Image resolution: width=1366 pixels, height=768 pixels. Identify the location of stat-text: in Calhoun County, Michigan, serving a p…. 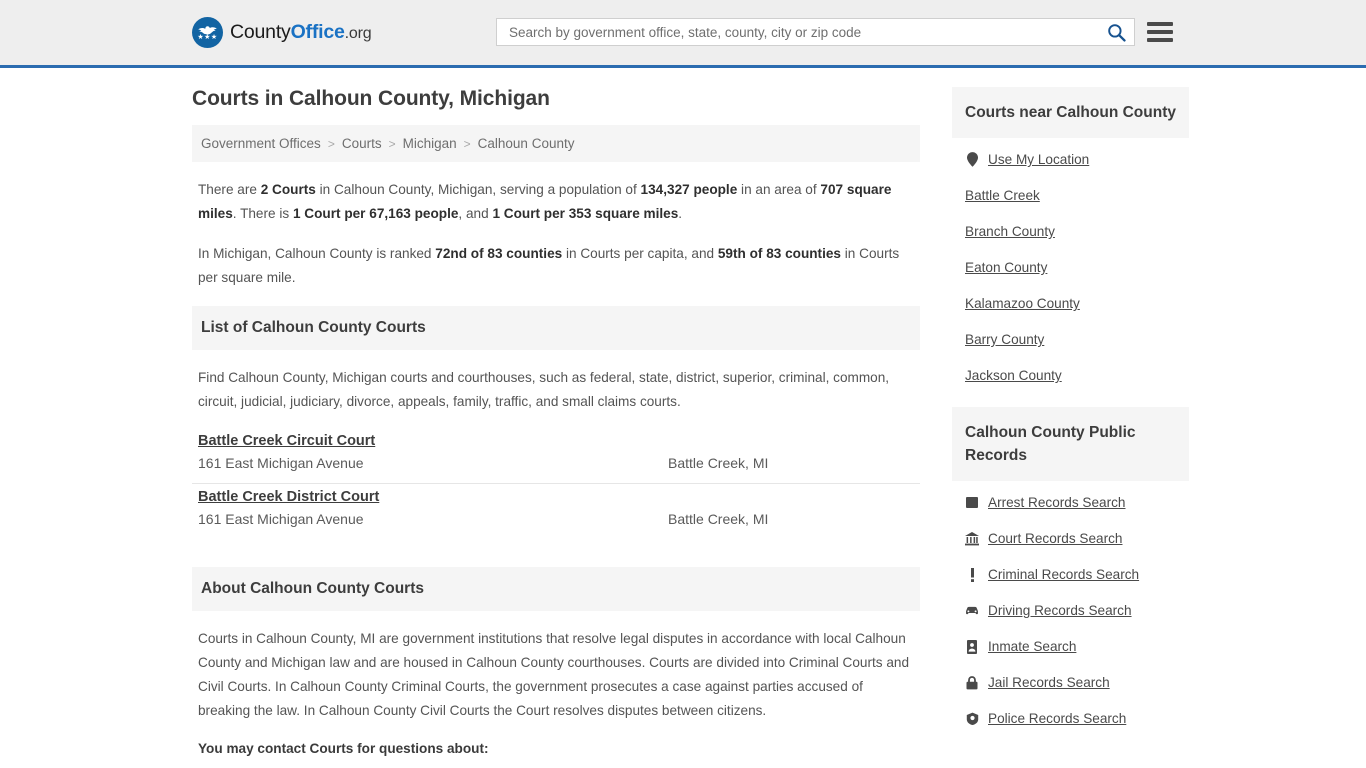
(478, 189).